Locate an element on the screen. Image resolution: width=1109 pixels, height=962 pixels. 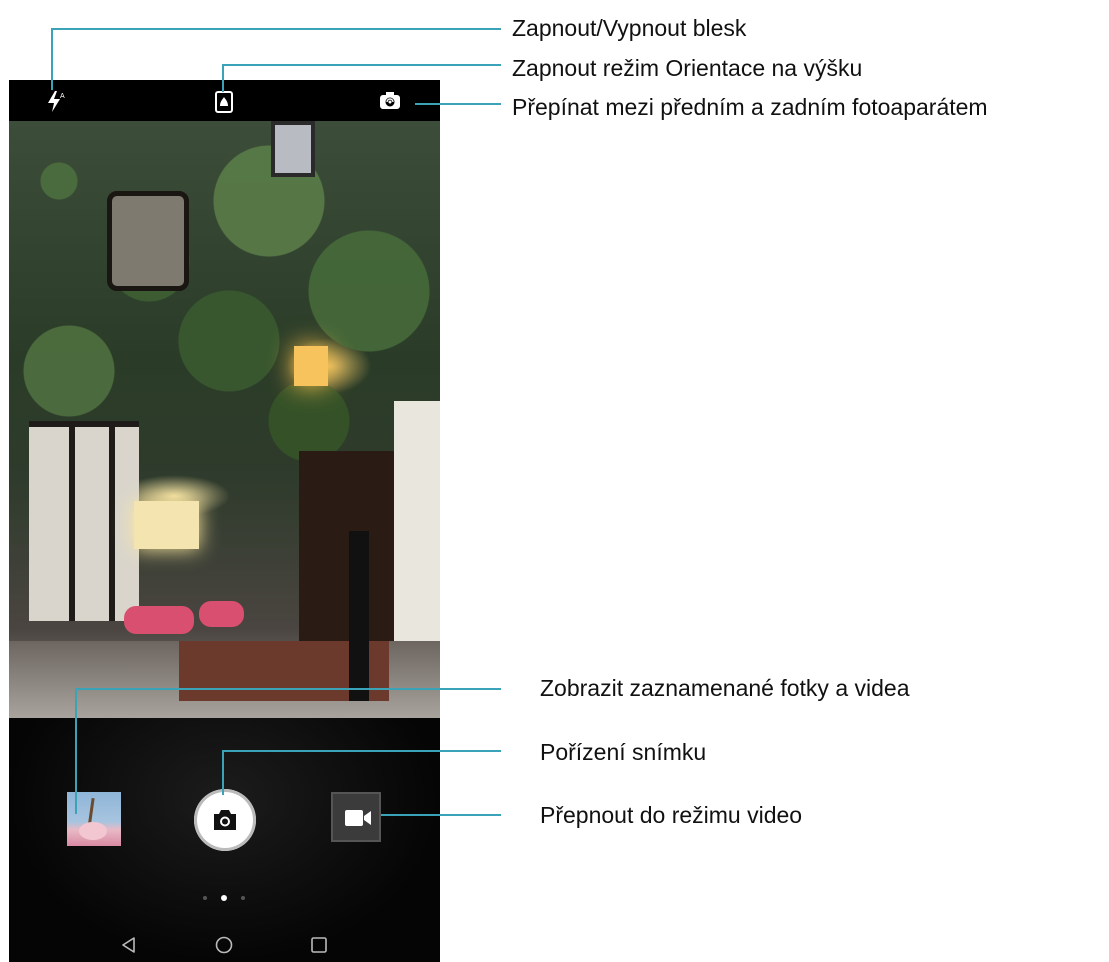
leader-switch-camera is located at coordinates (458, 104).